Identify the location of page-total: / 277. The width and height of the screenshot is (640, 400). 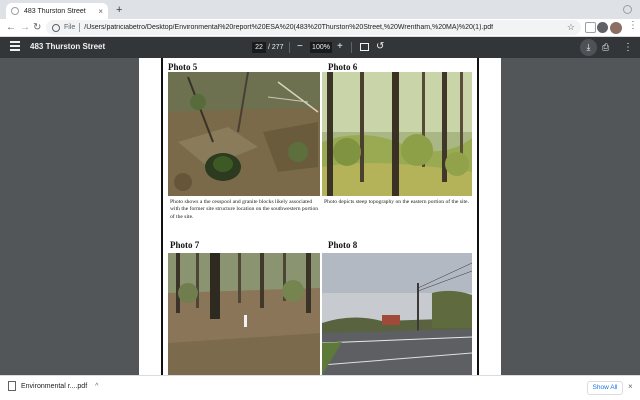
(276, 47).